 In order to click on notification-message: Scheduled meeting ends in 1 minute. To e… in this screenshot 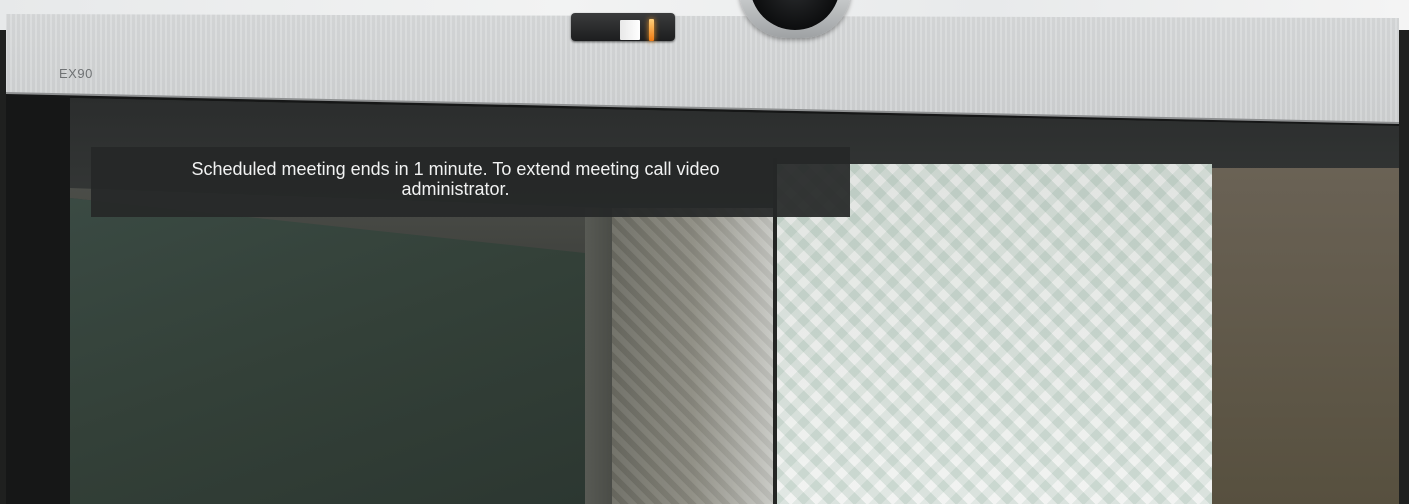, I will do `click(455, 179)`.